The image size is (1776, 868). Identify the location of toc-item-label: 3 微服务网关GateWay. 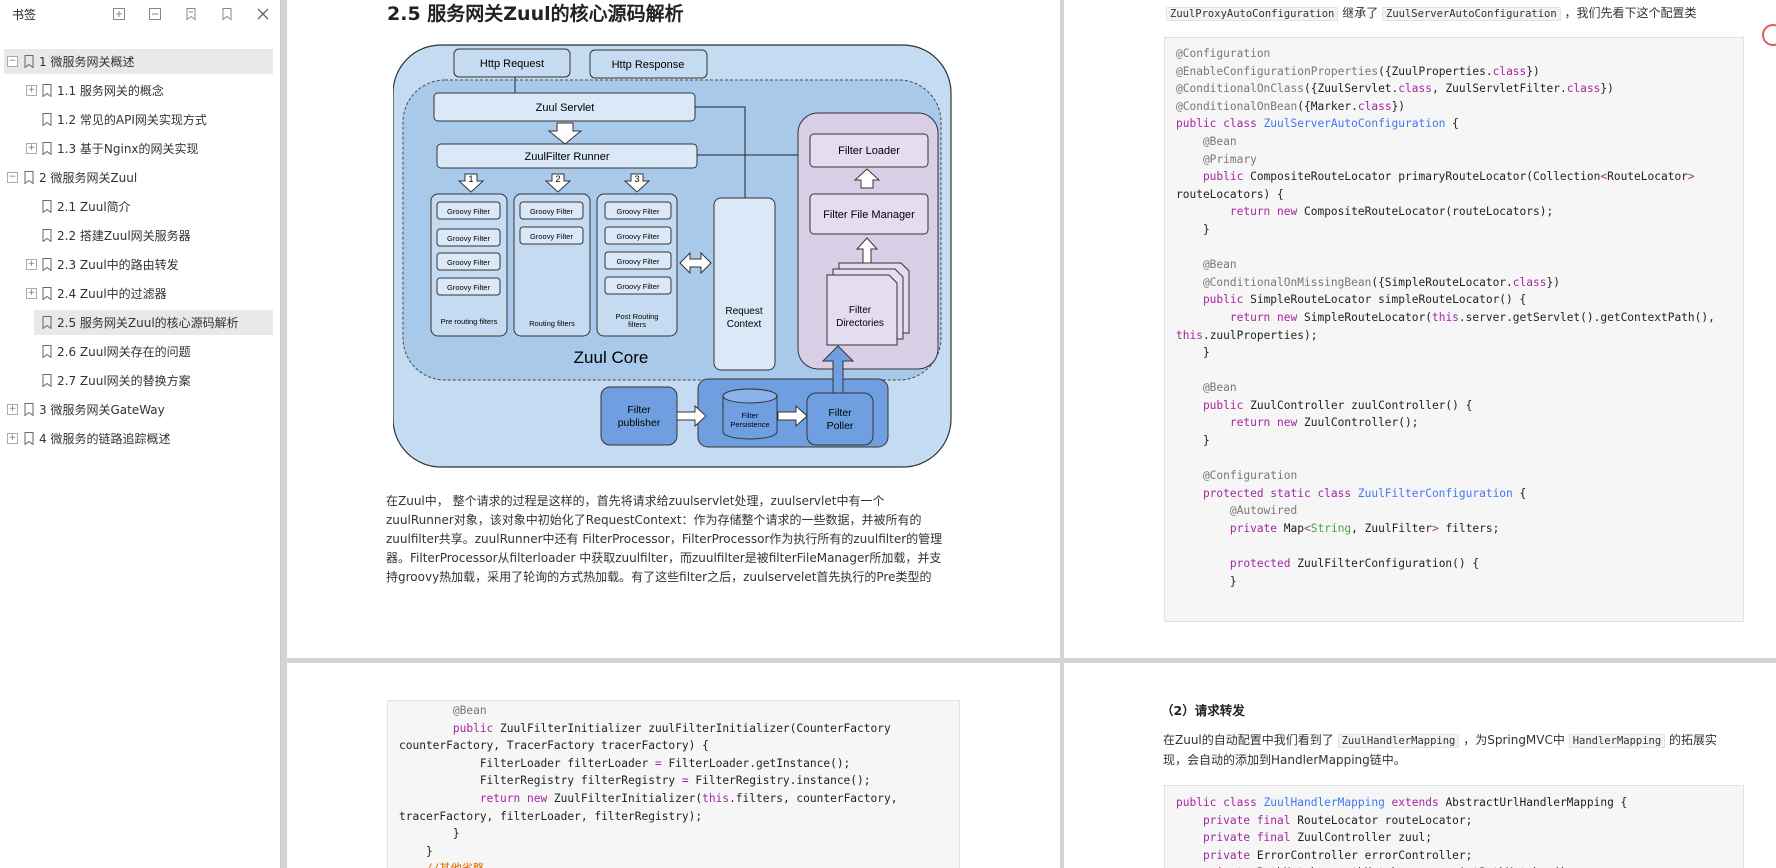
(102, 410).